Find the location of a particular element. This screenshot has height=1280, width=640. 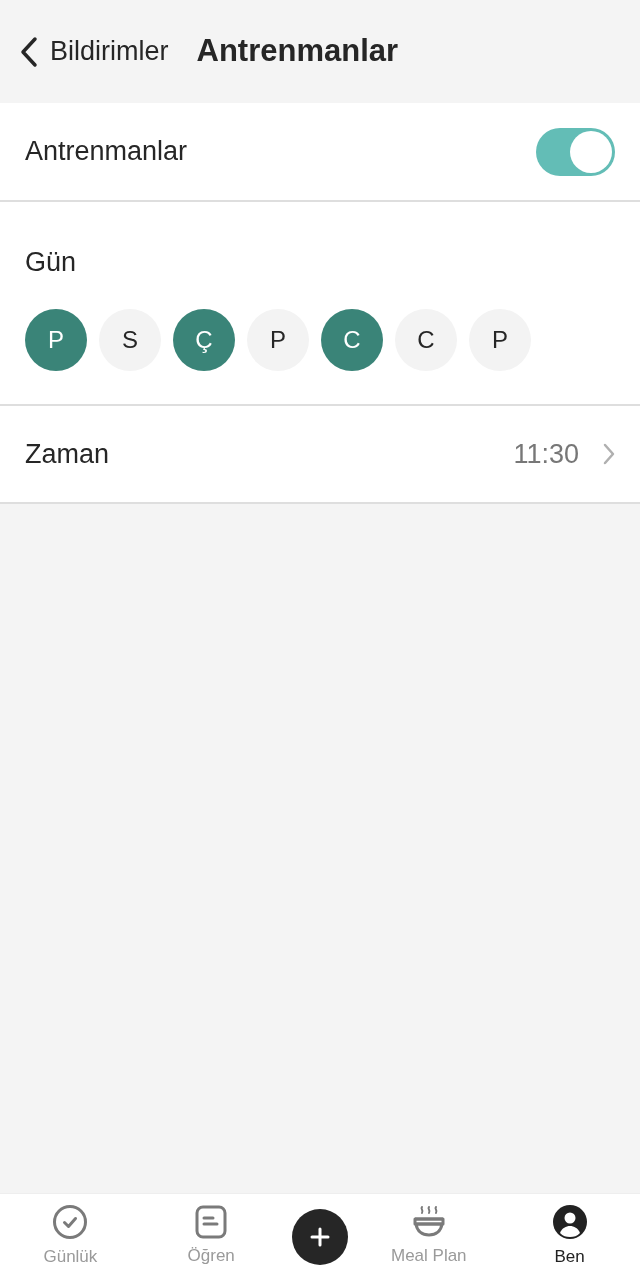

time-value: 11:30 is located at coordinates (546, 454).